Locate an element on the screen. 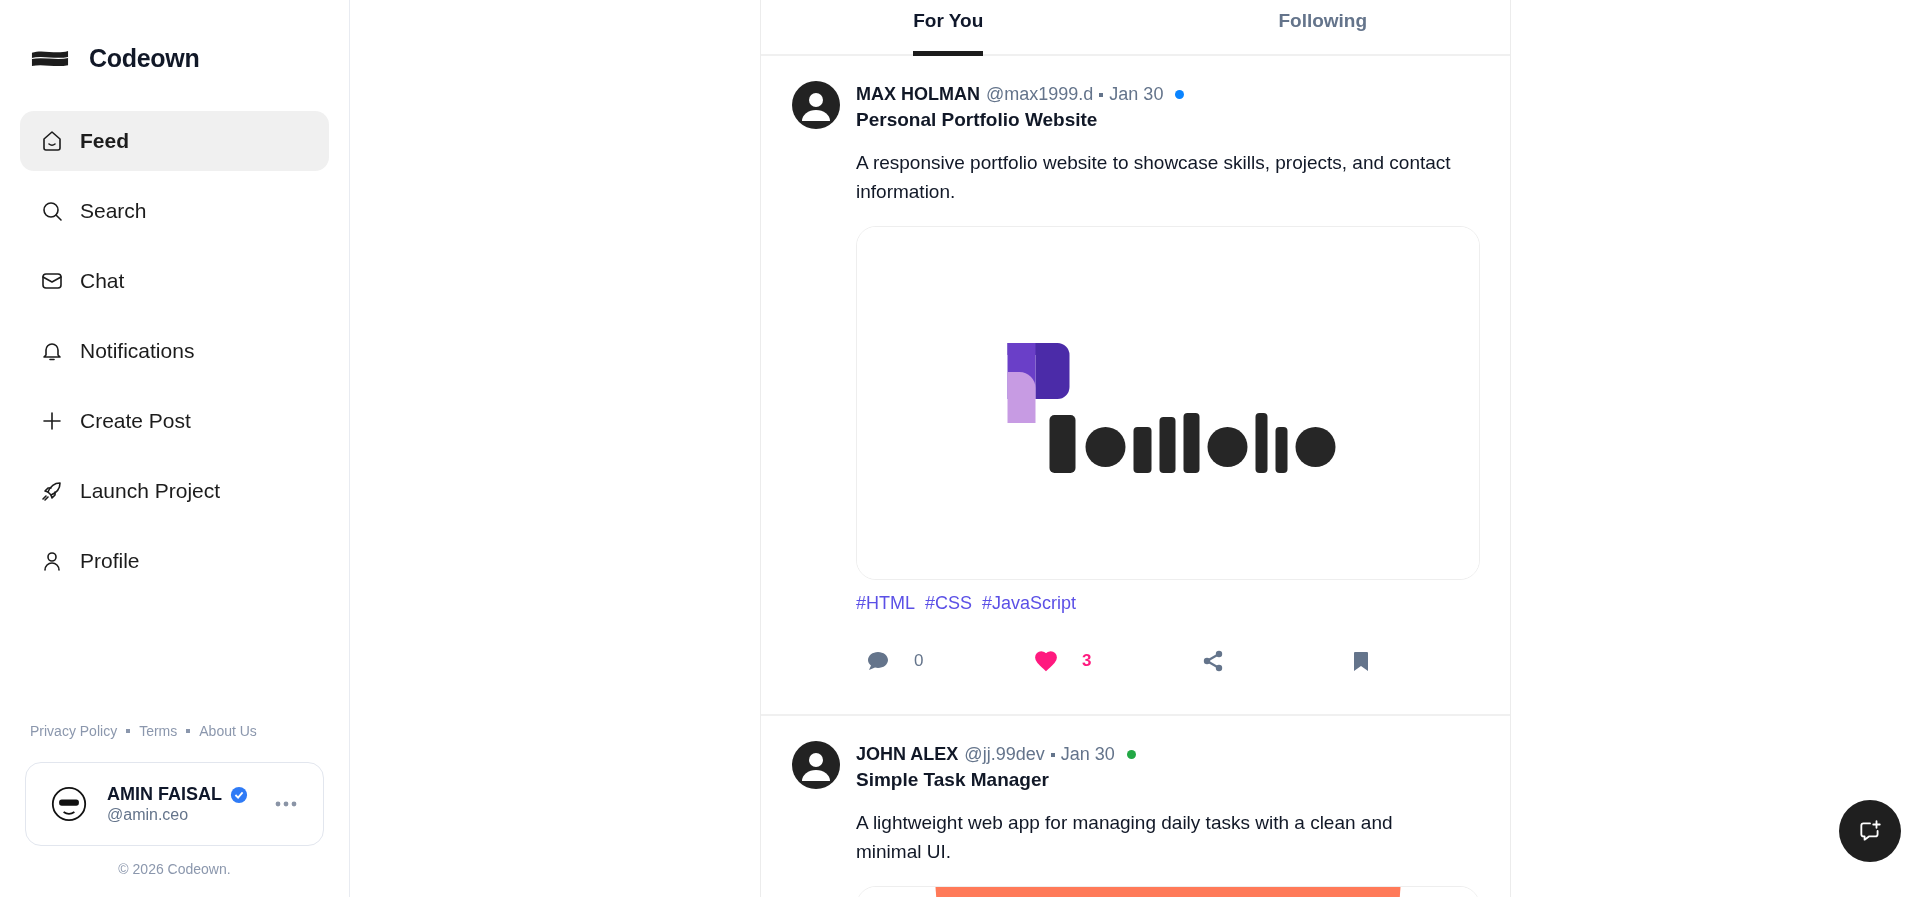  hashtag-link: #CSS is located at coordinates (949, 603).